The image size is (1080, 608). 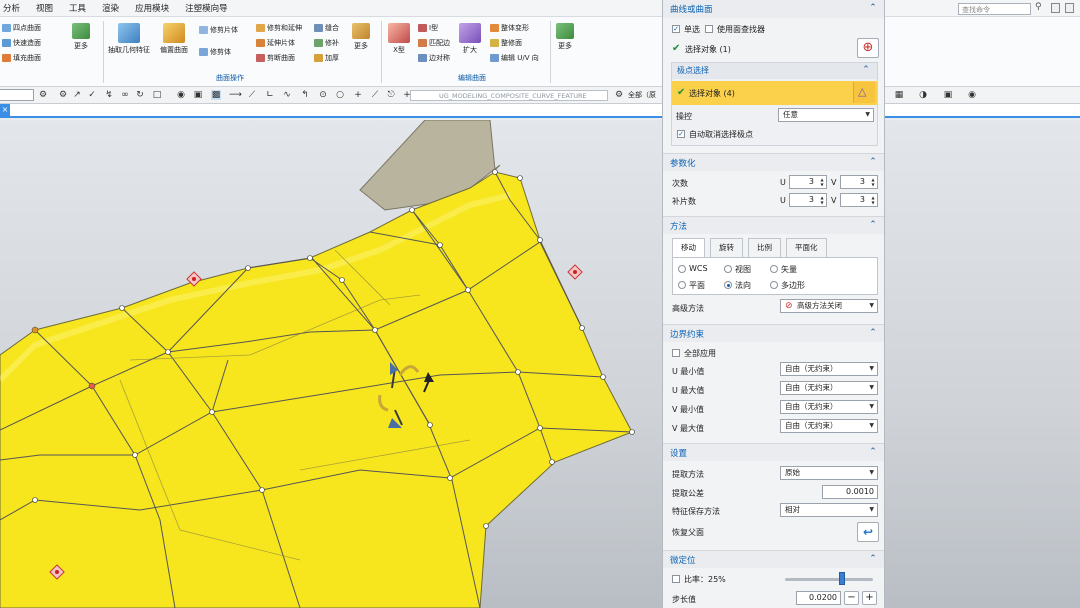 What do you see at coordinates (829, 473) in the screenshot?
I see `extract-method-dropdown: 原始 ▼` at bounding box center [829, 473].